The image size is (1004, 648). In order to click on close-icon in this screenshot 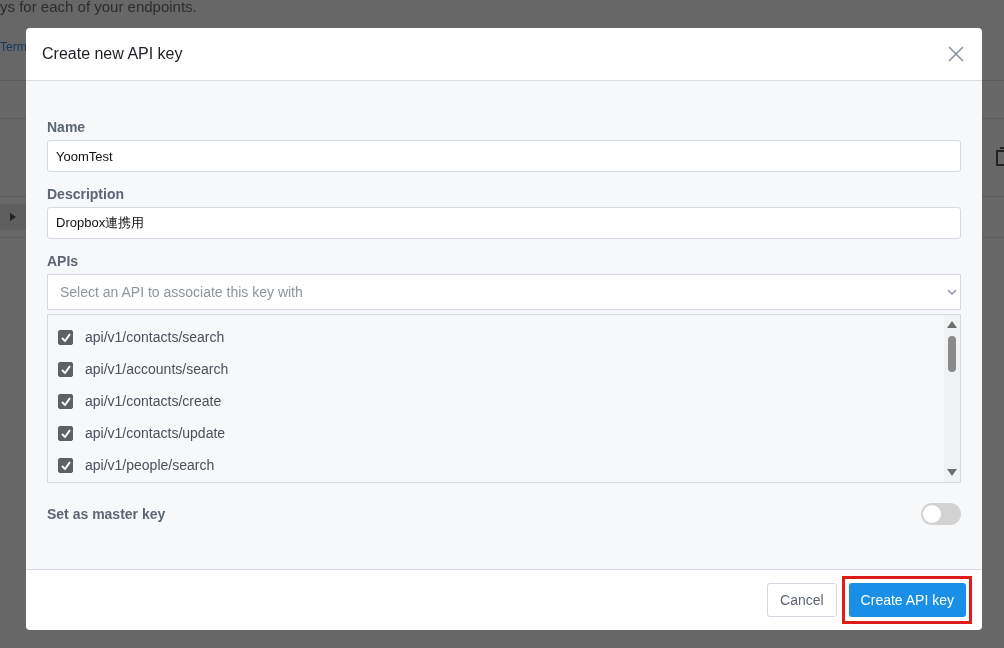, I will do `click(956, 54)`.